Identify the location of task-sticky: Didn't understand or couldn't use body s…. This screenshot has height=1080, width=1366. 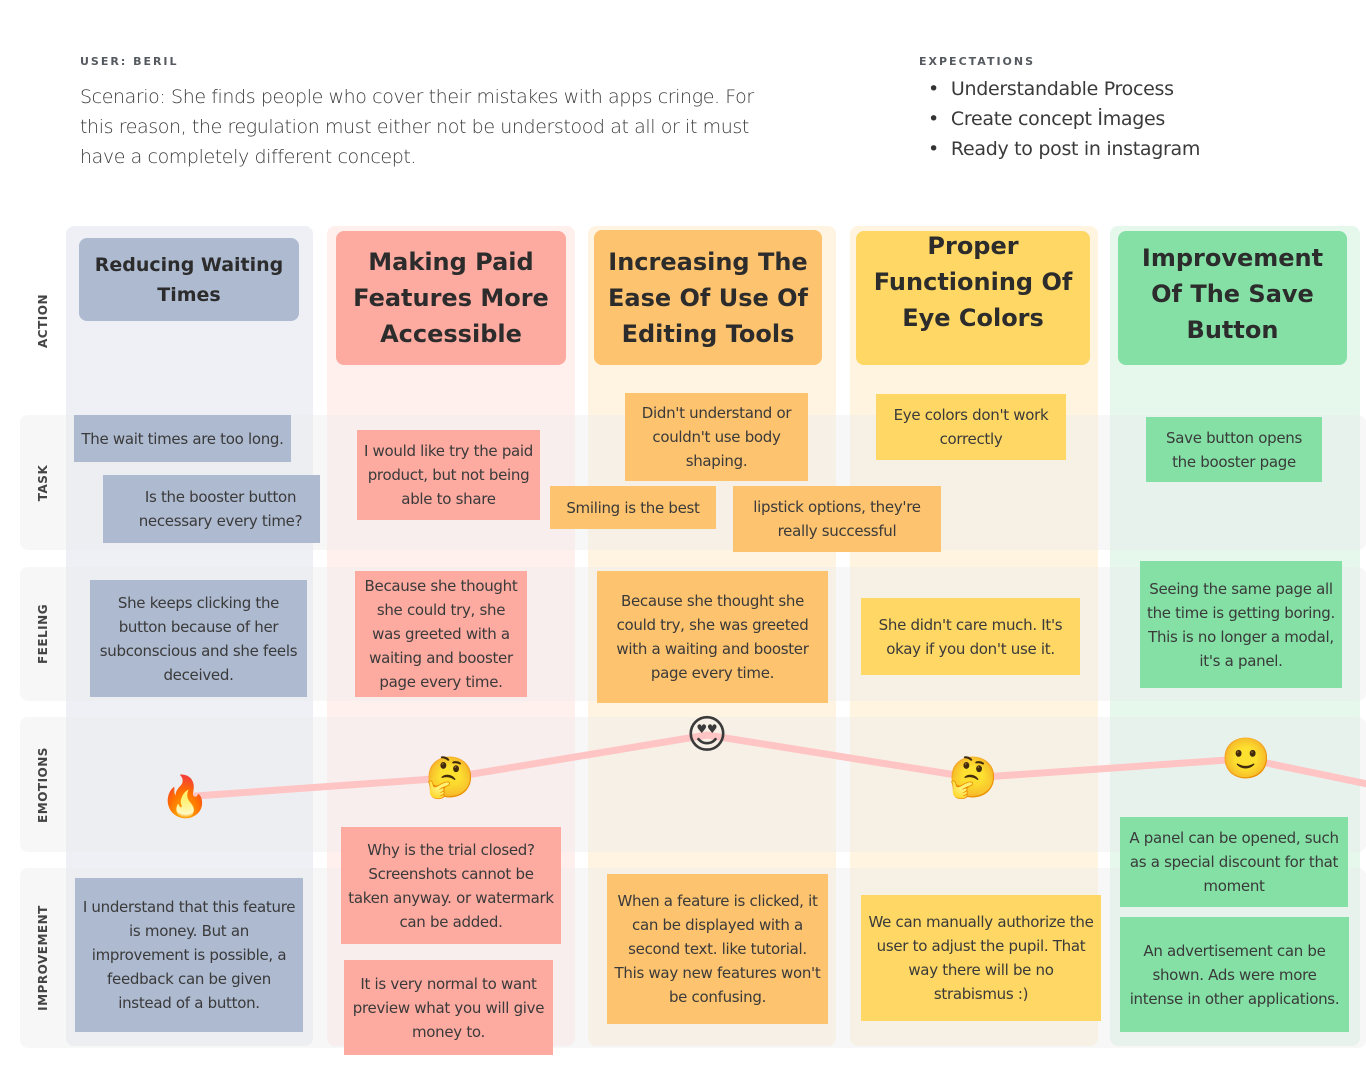
(716, 437).